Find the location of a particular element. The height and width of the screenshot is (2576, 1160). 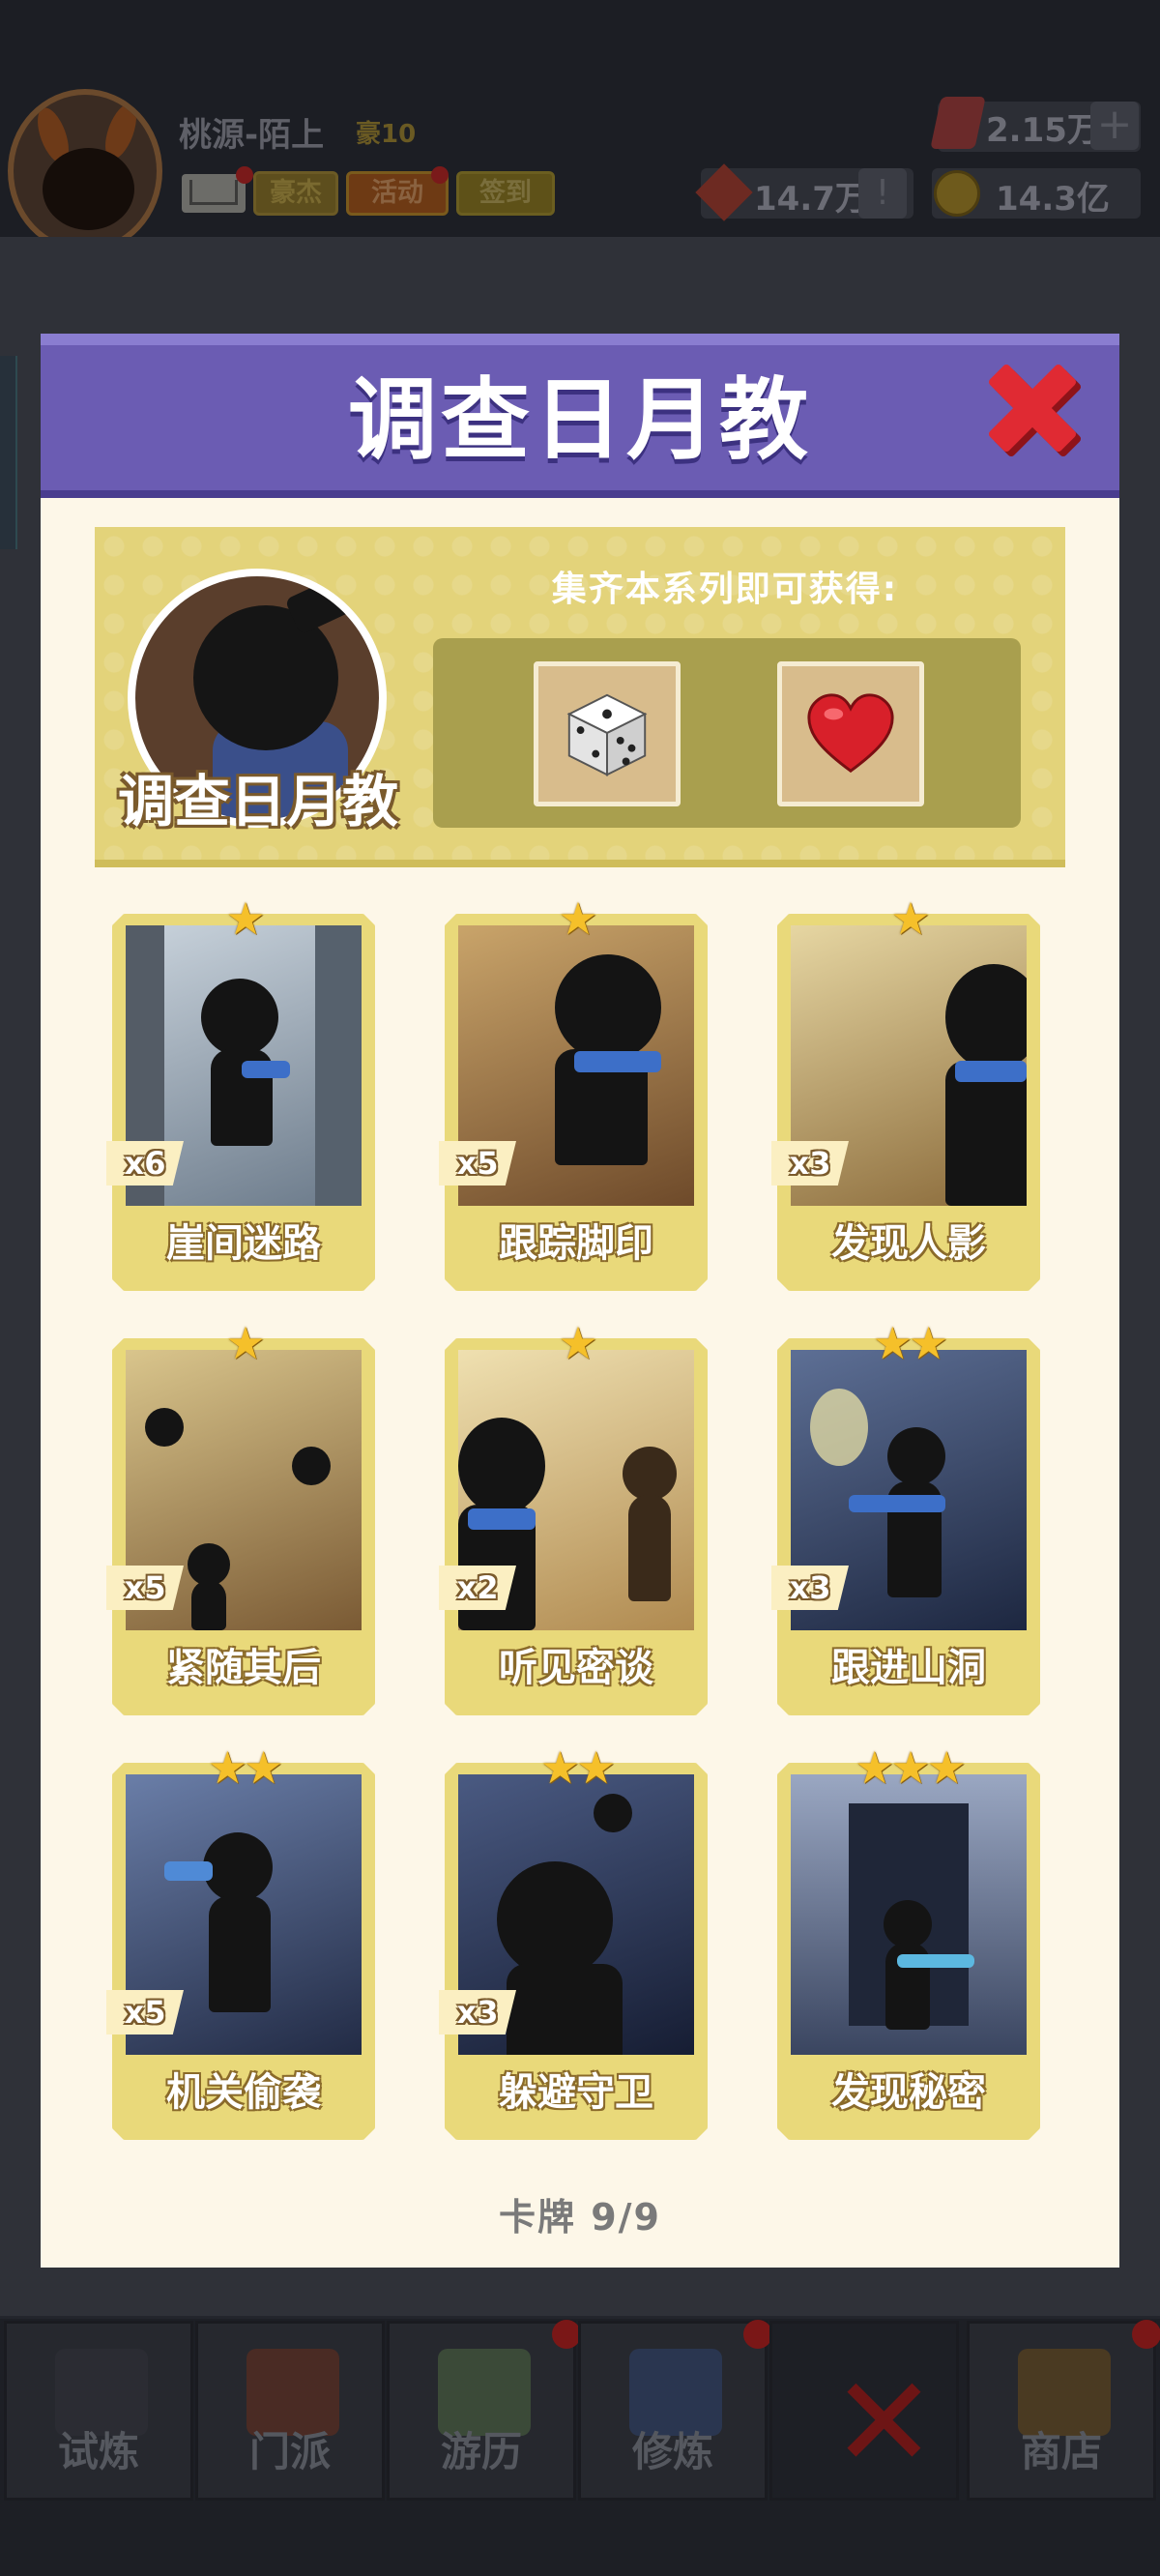

reward-item-heart is located at coordinates (851, 733).